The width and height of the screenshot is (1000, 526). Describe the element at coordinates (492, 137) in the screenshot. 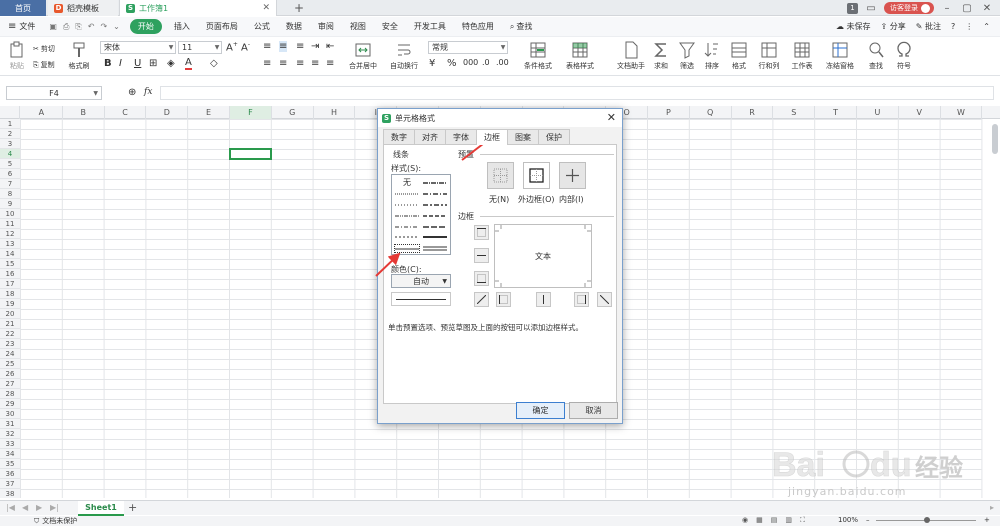

I see `tab-border: 边框` at that location.